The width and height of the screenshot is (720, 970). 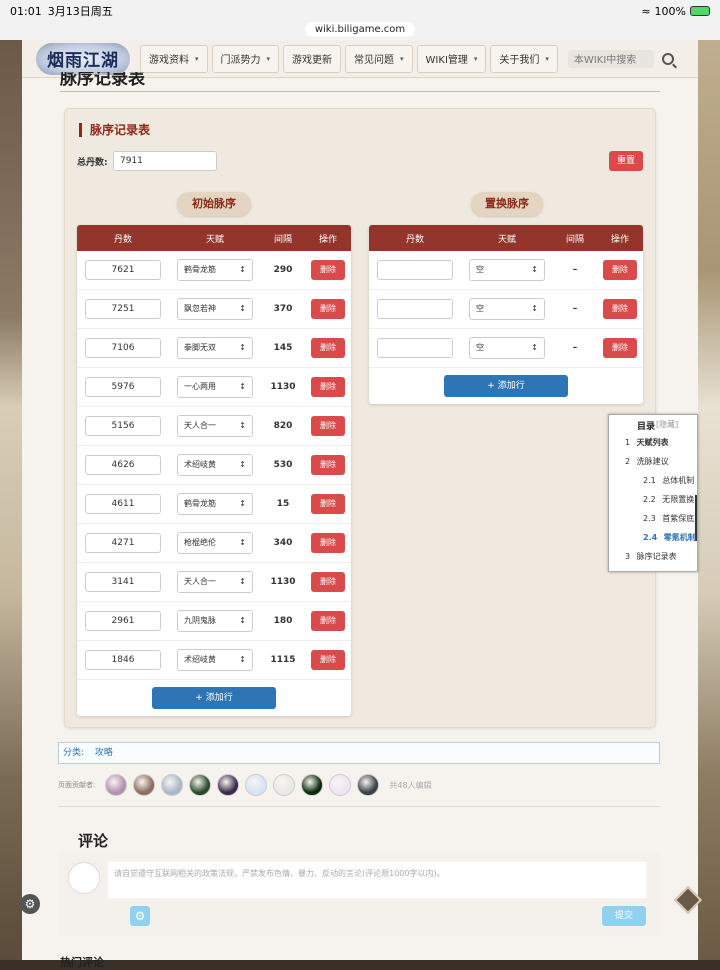 I want to click on table-header: 丹数 天赋 间隔 操作, so click(x=214, y=238).